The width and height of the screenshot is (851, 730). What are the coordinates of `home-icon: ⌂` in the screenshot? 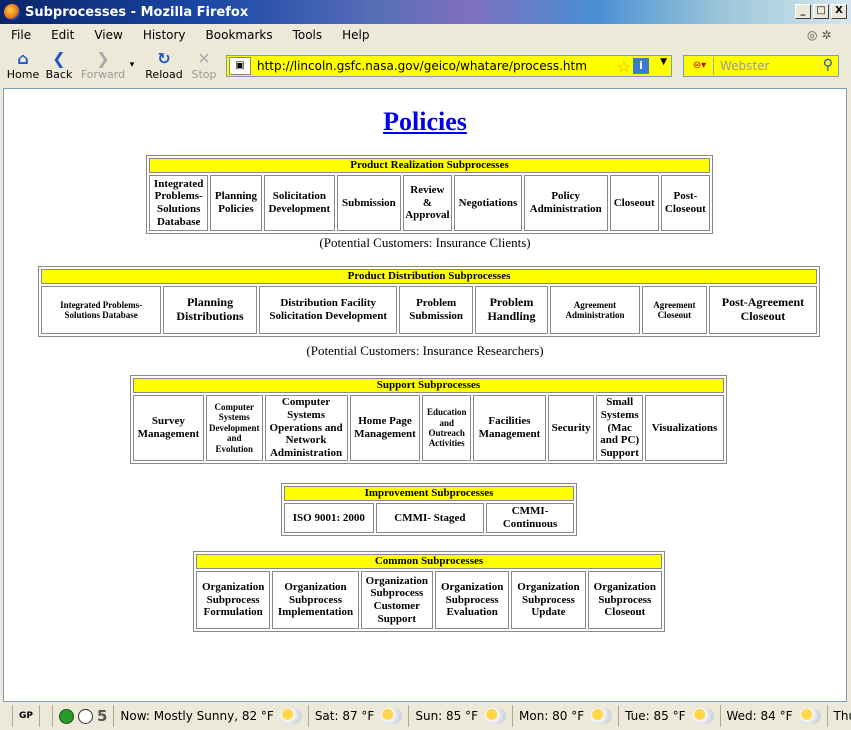 It's located at (23, 58).